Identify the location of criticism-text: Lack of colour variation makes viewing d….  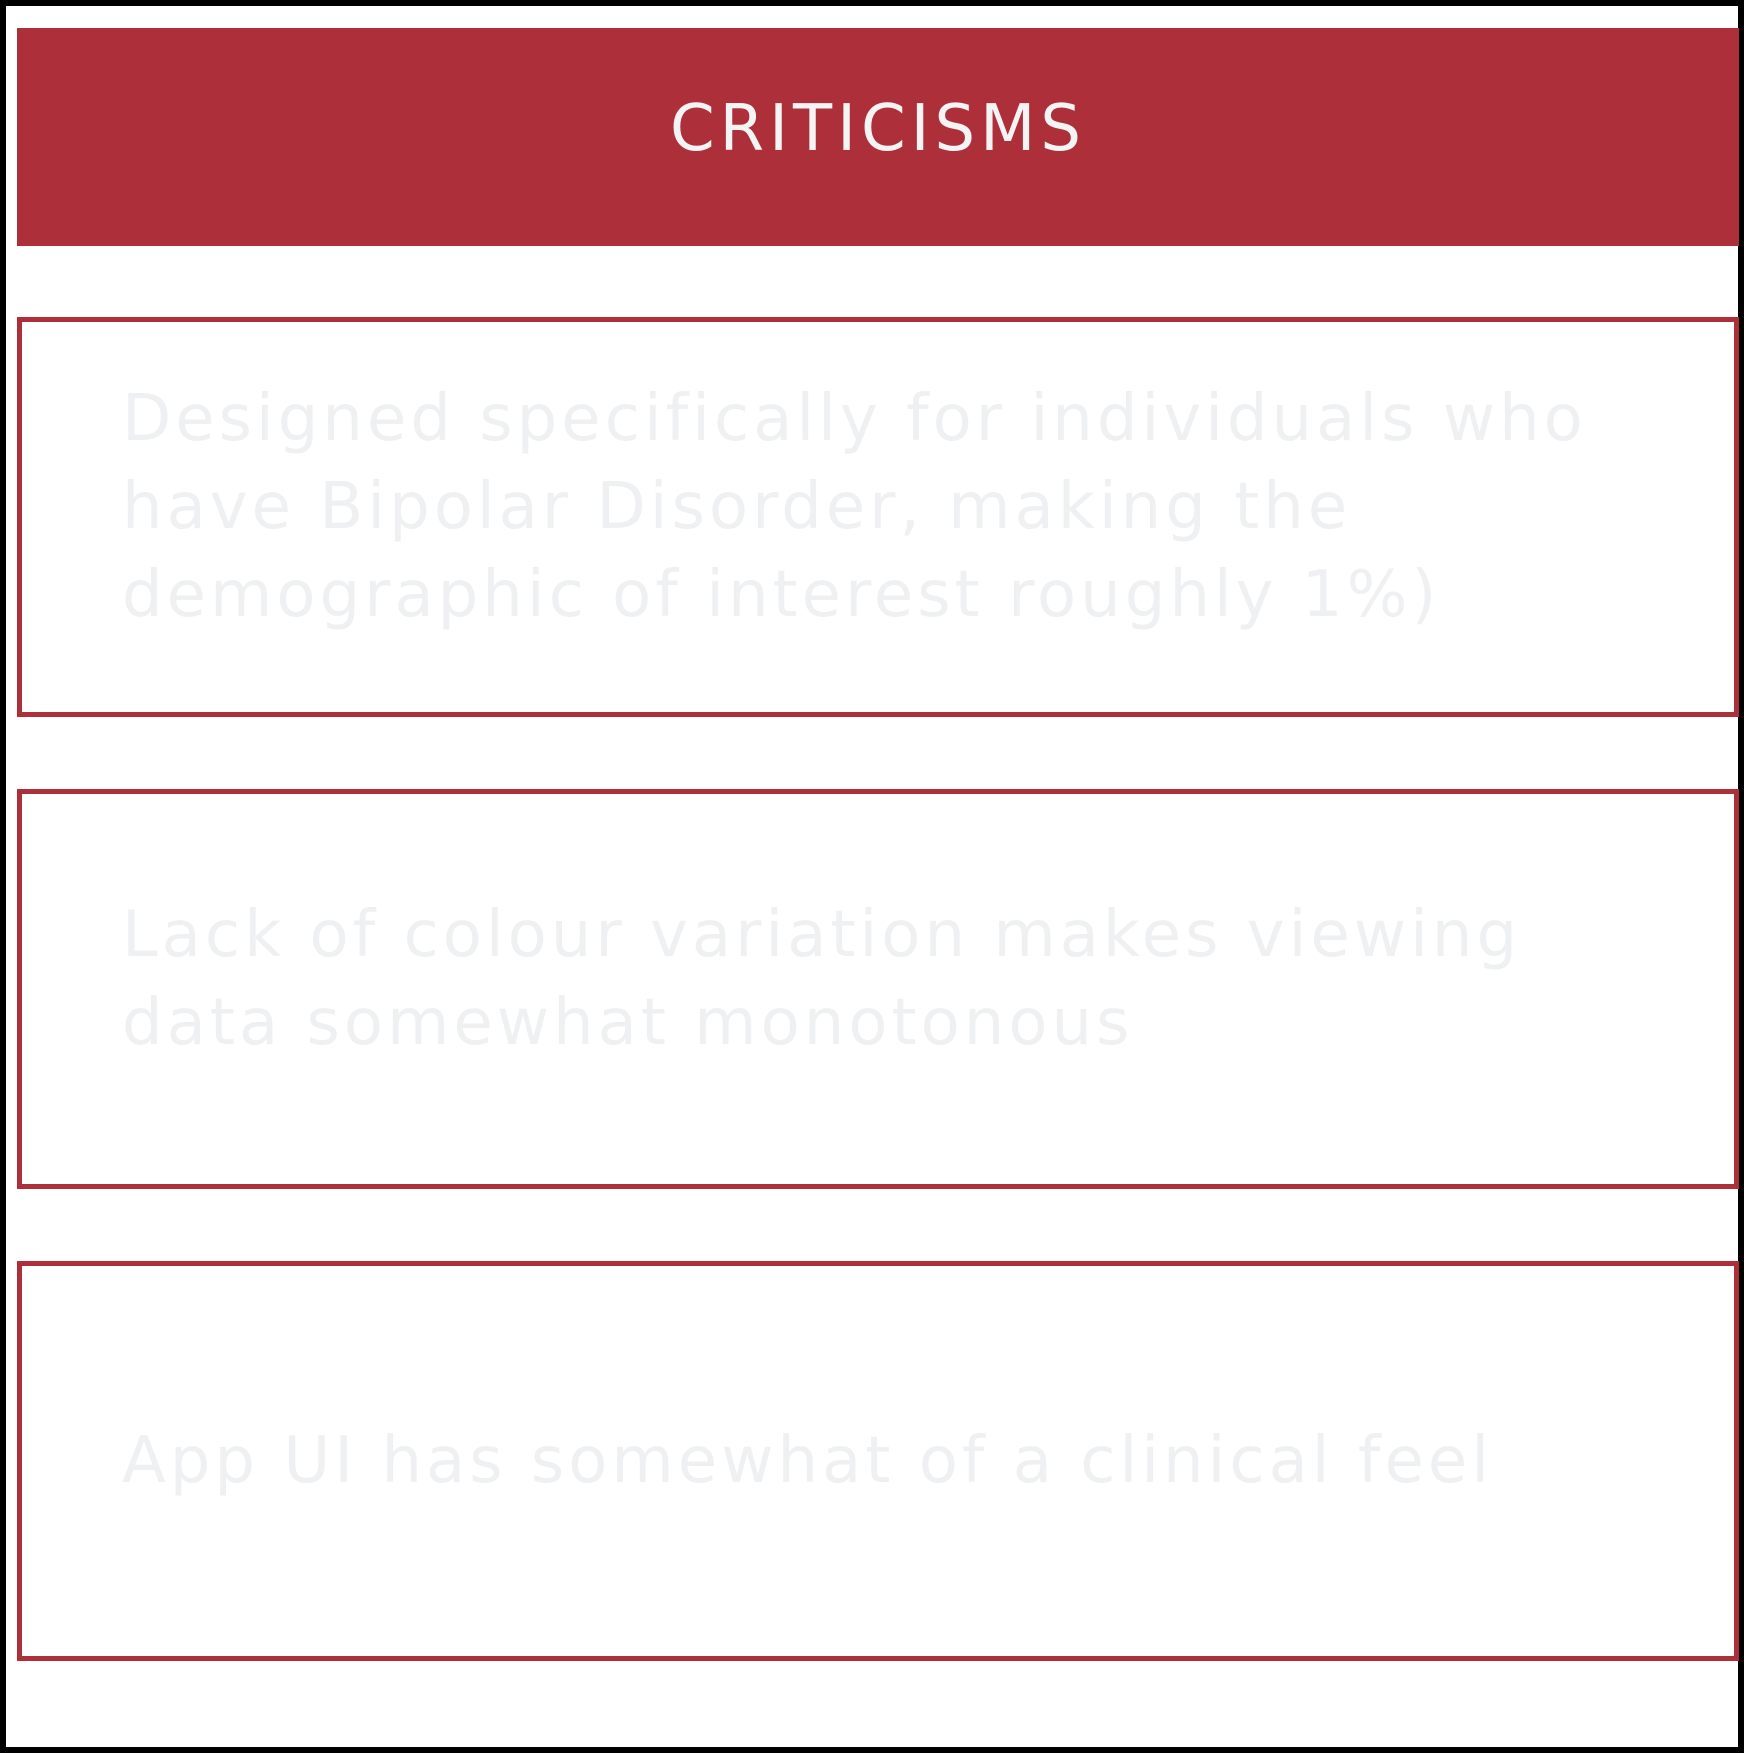
(822, 979).